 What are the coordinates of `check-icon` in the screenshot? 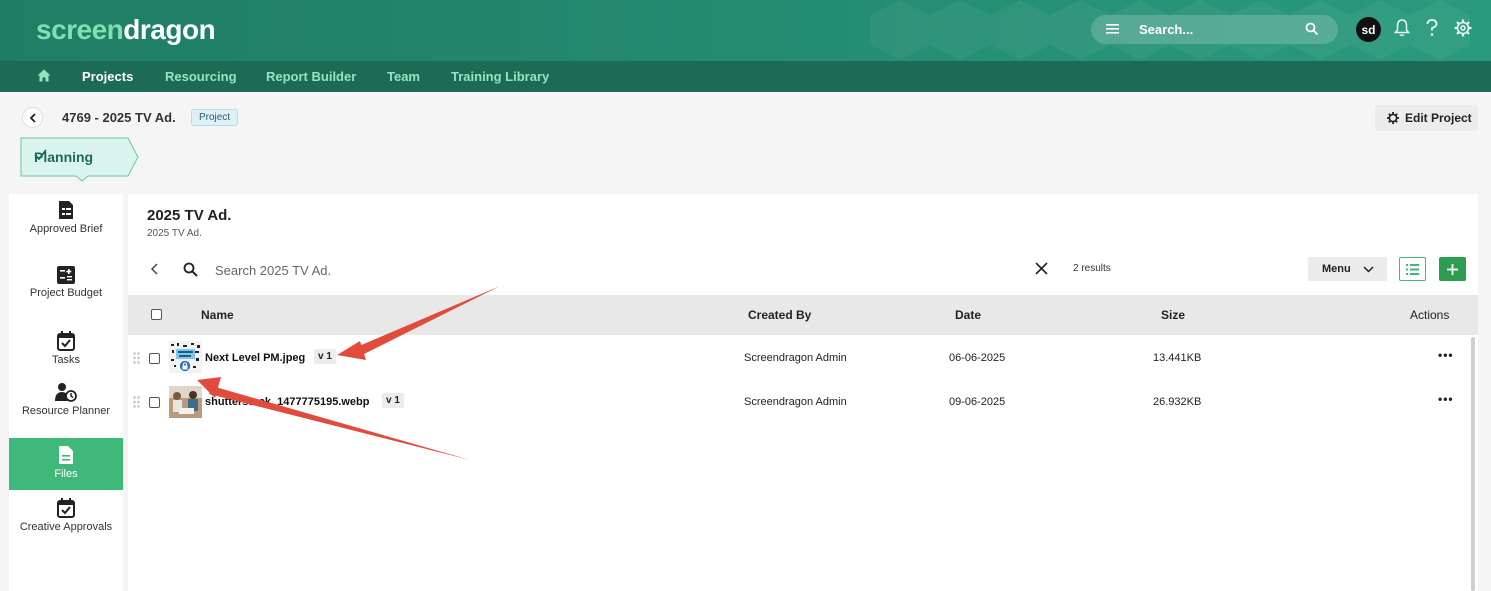 It's located at (40, 154).